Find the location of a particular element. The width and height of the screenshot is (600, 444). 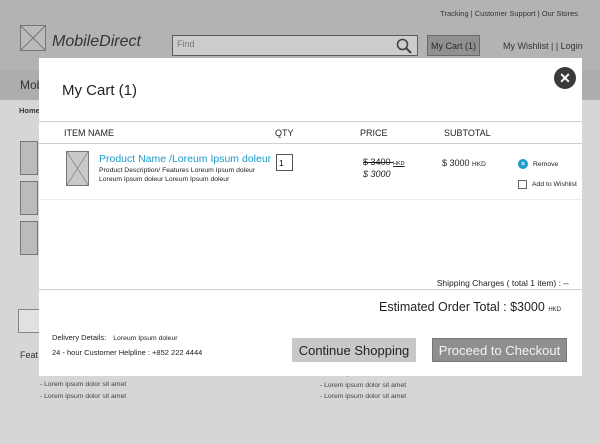

wishlist-checkbox is located at coordinates (522, 184).